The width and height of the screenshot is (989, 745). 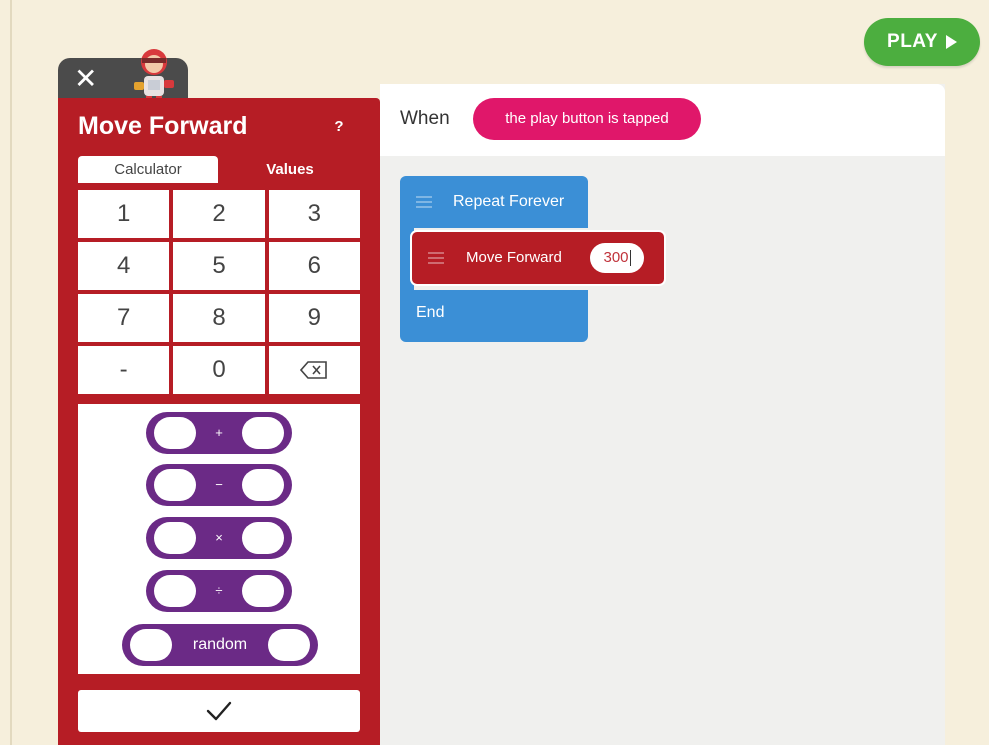 I want to click on checkmark-icon, so click(x=219, y=711).